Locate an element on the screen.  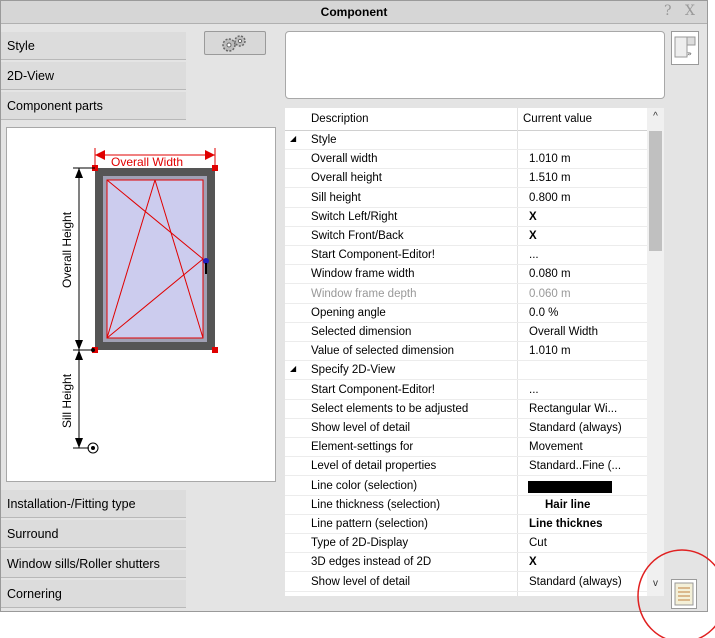
property-name: Type of 2D-Display is located at coordinates (360, 543).